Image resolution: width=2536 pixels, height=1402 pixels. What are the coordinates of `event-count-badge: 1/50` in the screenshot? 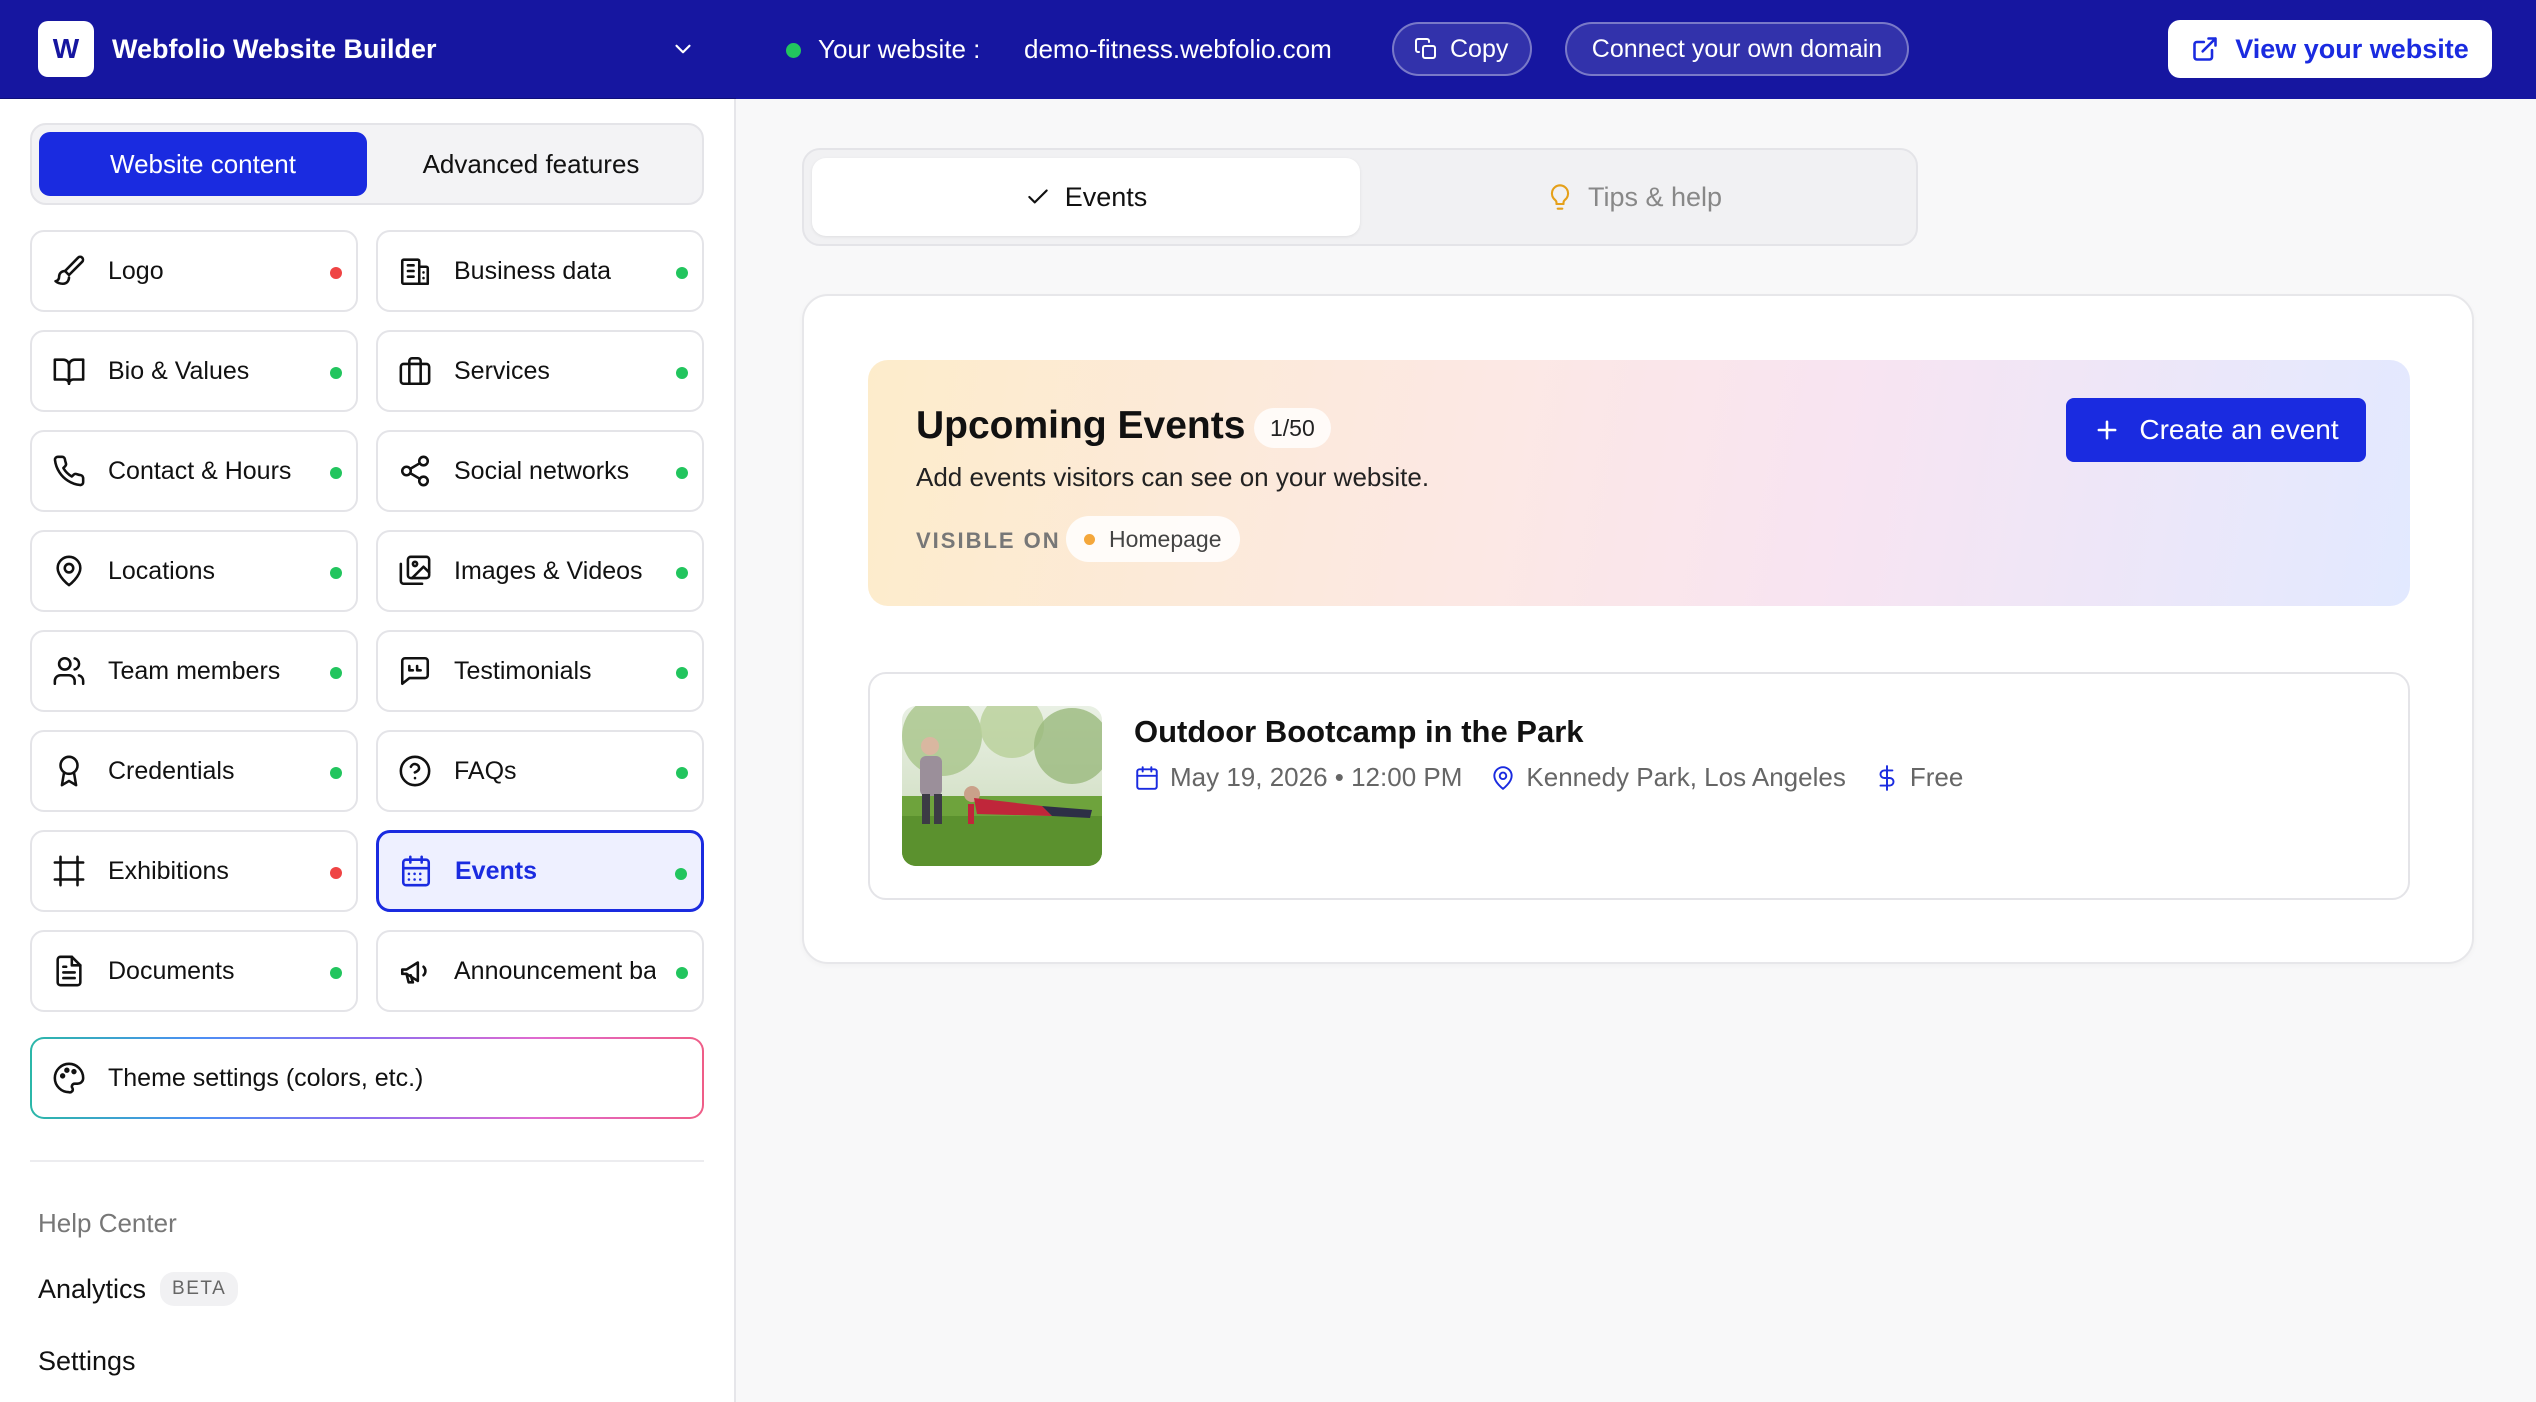 It's located at (1292, 428).